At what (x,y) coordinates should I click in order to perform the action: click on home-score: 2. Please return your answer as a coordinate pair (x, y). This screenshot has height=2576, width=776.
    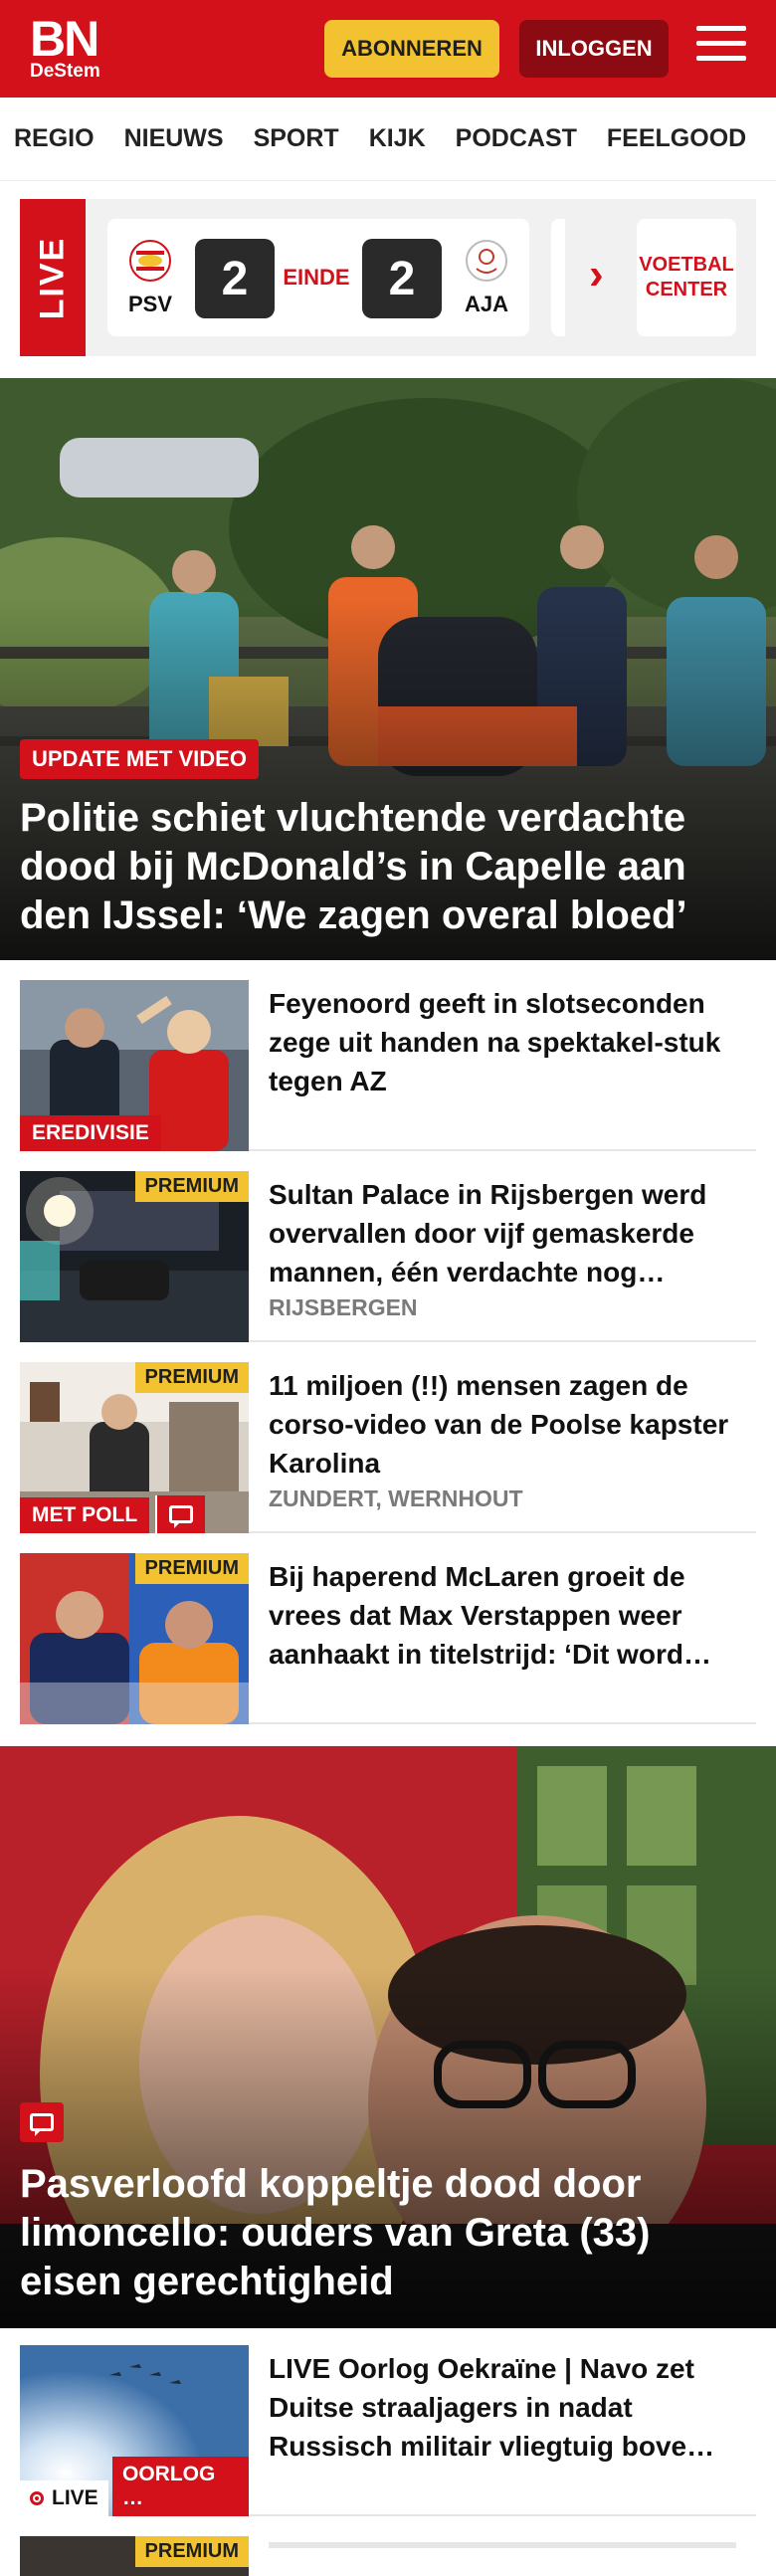
    Looking at the image, I should click on (235, 278).